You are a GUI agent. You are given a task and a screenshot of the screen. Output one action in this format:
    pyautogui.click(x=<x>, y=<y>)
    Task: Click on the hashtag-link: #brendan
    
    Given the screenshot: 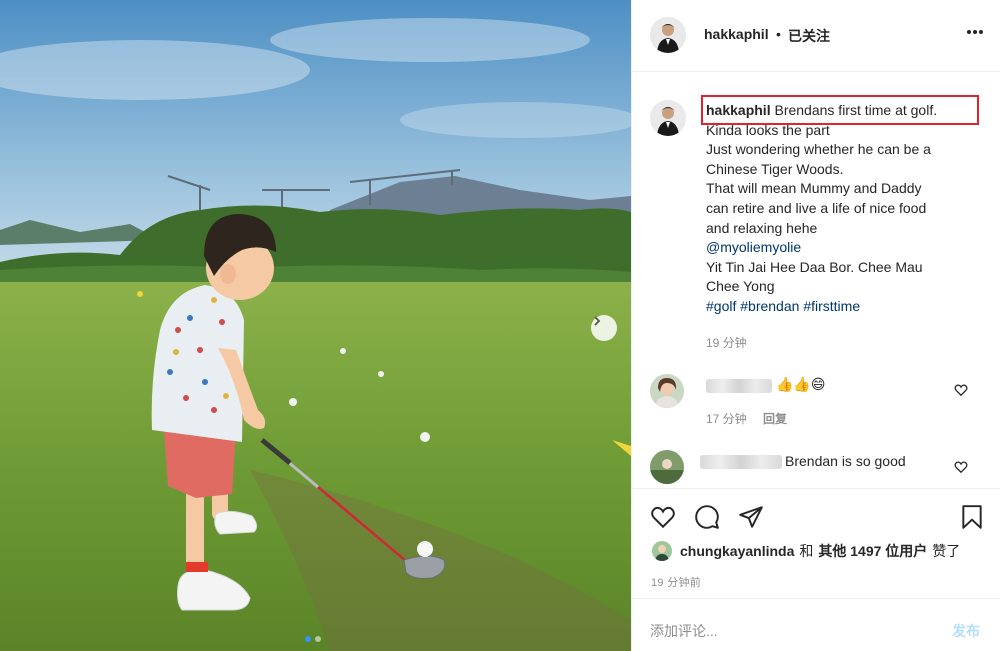 What is the action you would take?
    pyautogui.click(x=769, y=306)
    